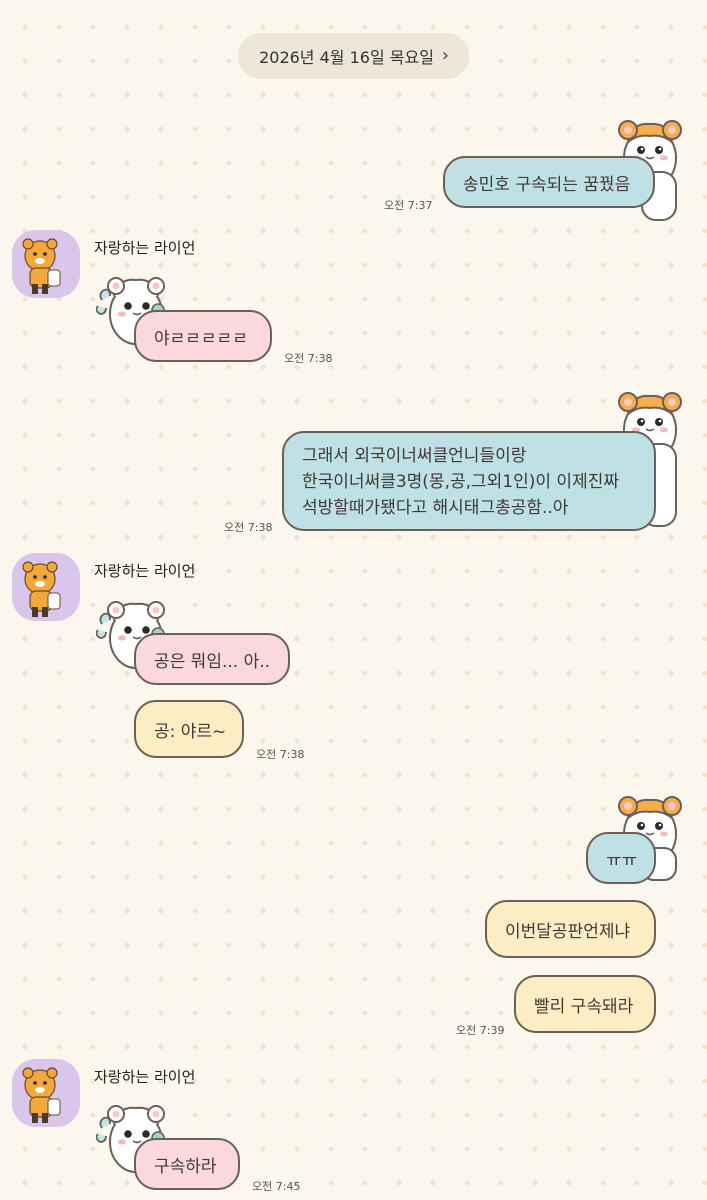  What do you see at coordinates (212, 661) in the screenshot?
I see `message-text: 공은 뭐임... 아..` at bounding box center [212, 661].